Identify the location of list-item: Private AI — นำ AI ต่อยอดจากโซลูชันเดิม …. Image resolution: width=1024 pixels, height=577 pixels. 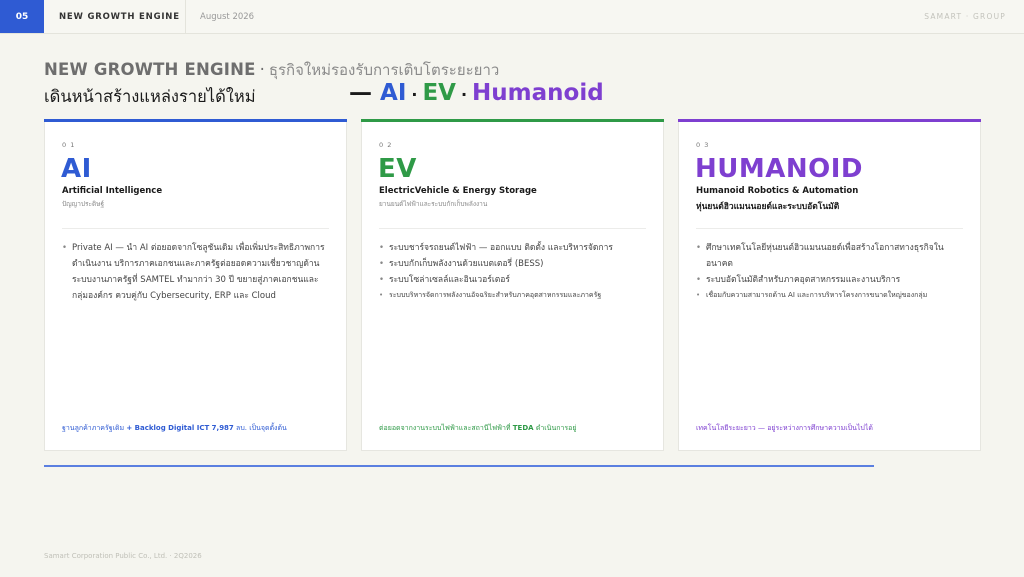
(197, 272).